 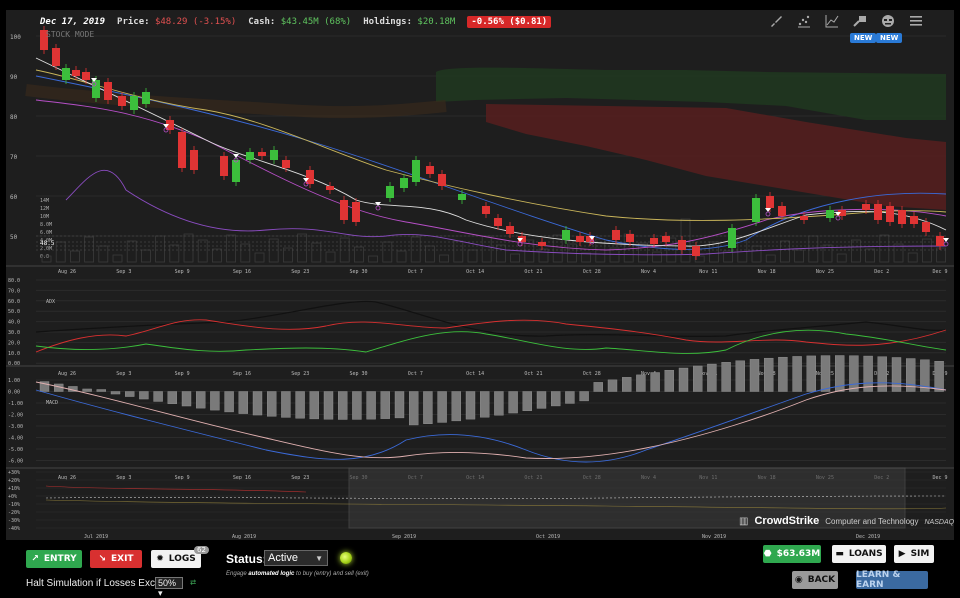 I want to click on status-select: Active ▼, so click(x=296, y=558).